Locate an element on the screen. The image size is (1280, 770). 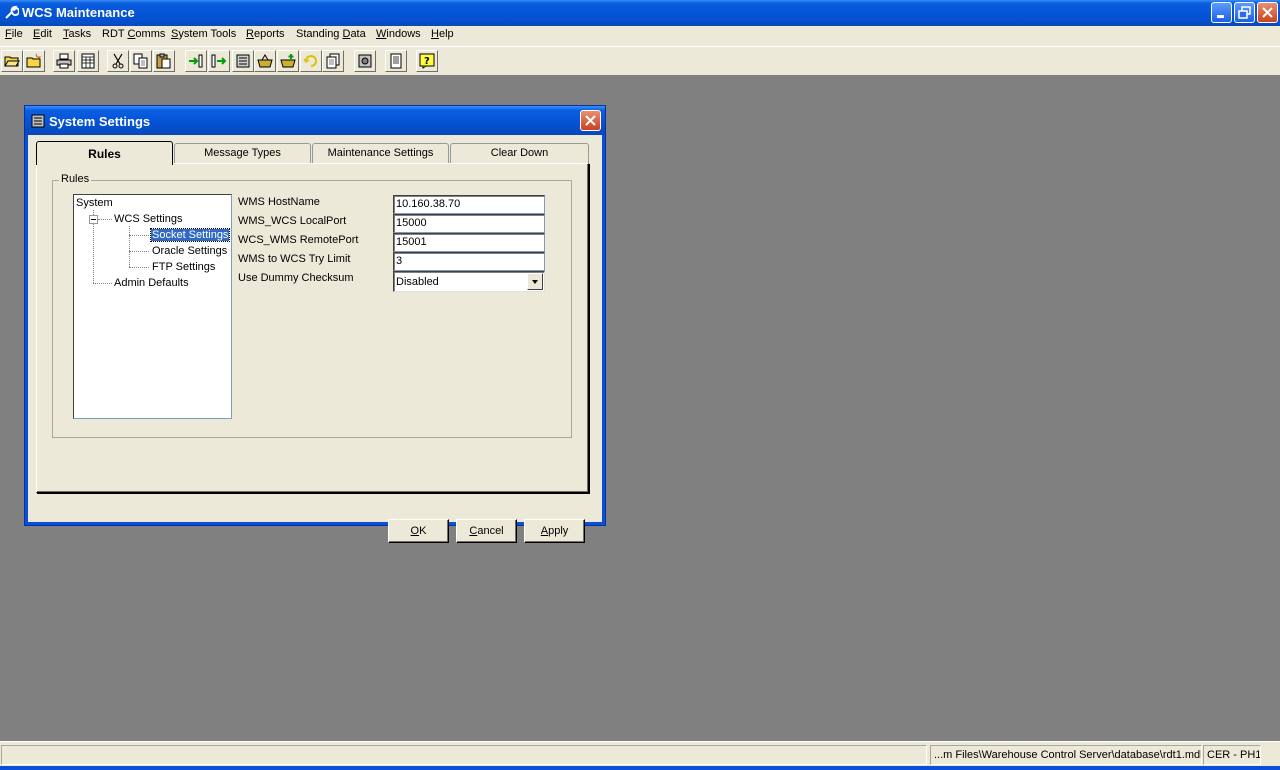
chevron-down-icon is located at coordinates (535, 281).